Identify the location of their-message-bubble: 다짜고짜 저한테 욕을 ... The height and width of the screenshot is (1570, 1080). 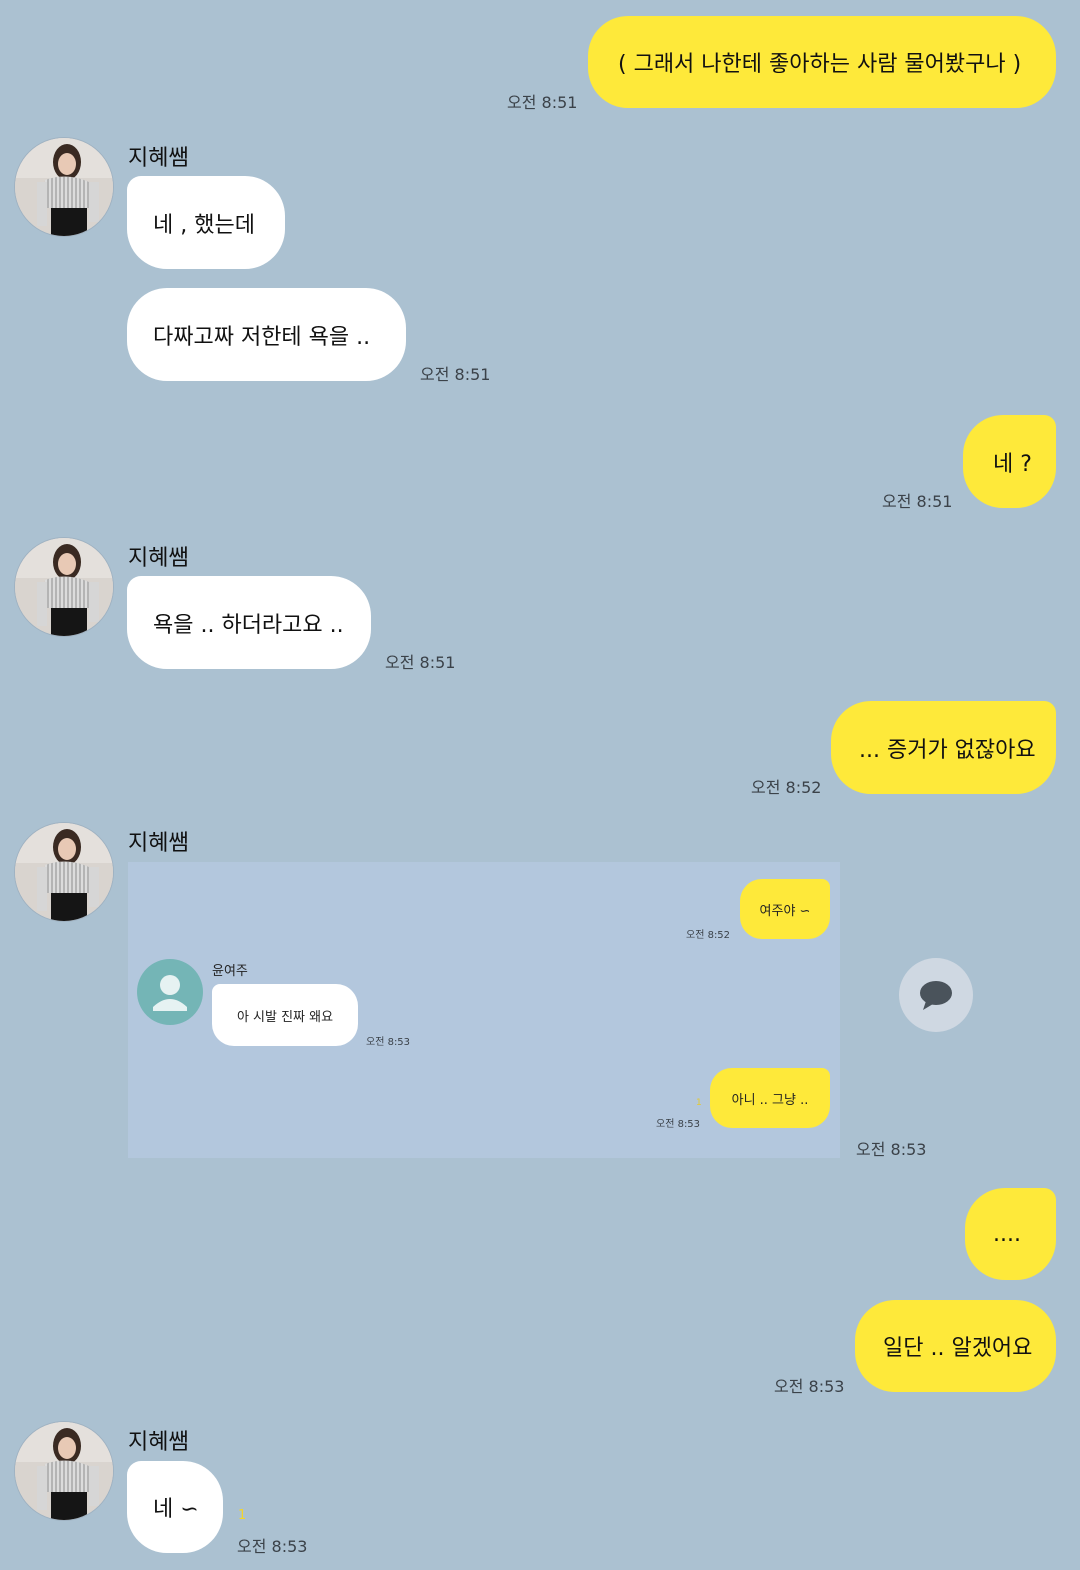
(266, 334).